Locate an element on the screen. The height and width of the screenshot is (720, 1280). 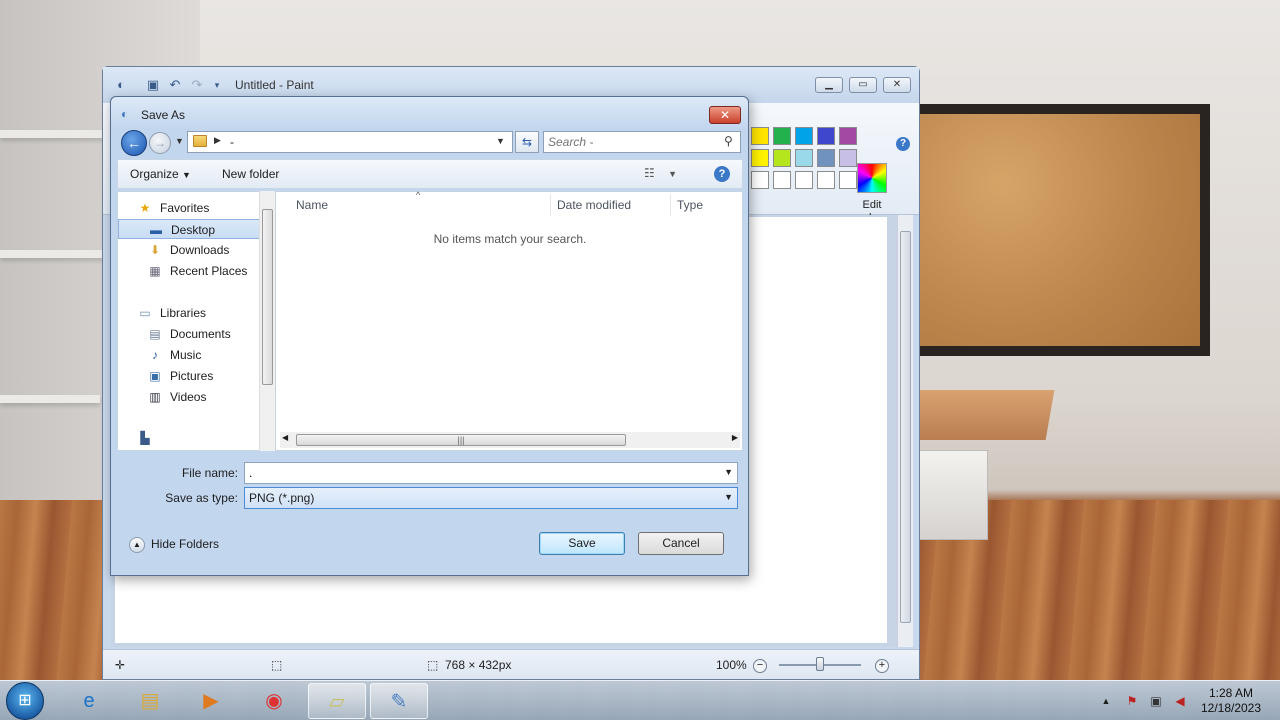
nav-item-desktop: ▬ Desktop is located at coordinates (193, 229).